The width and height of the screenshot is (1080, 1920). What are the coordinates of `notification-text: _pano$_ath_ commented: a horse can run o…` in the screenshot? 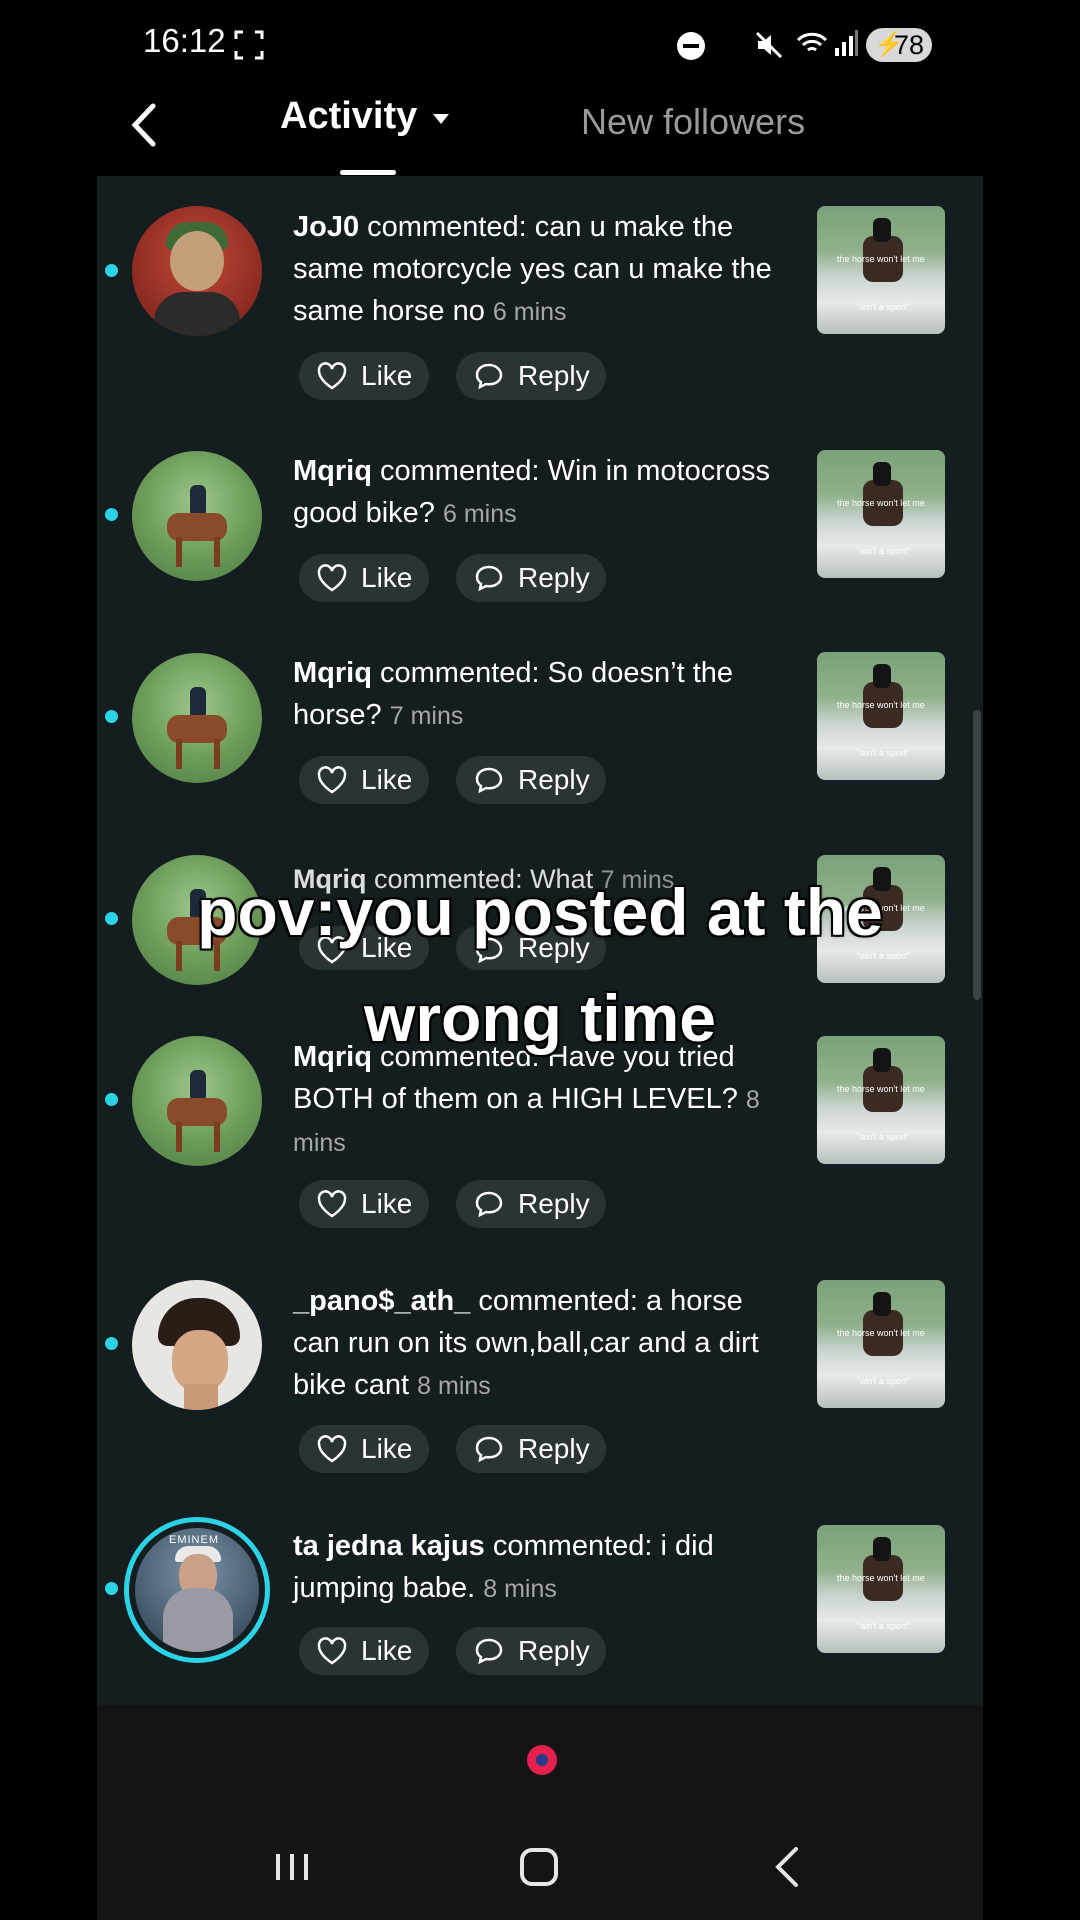 It's located at (543, 1343).